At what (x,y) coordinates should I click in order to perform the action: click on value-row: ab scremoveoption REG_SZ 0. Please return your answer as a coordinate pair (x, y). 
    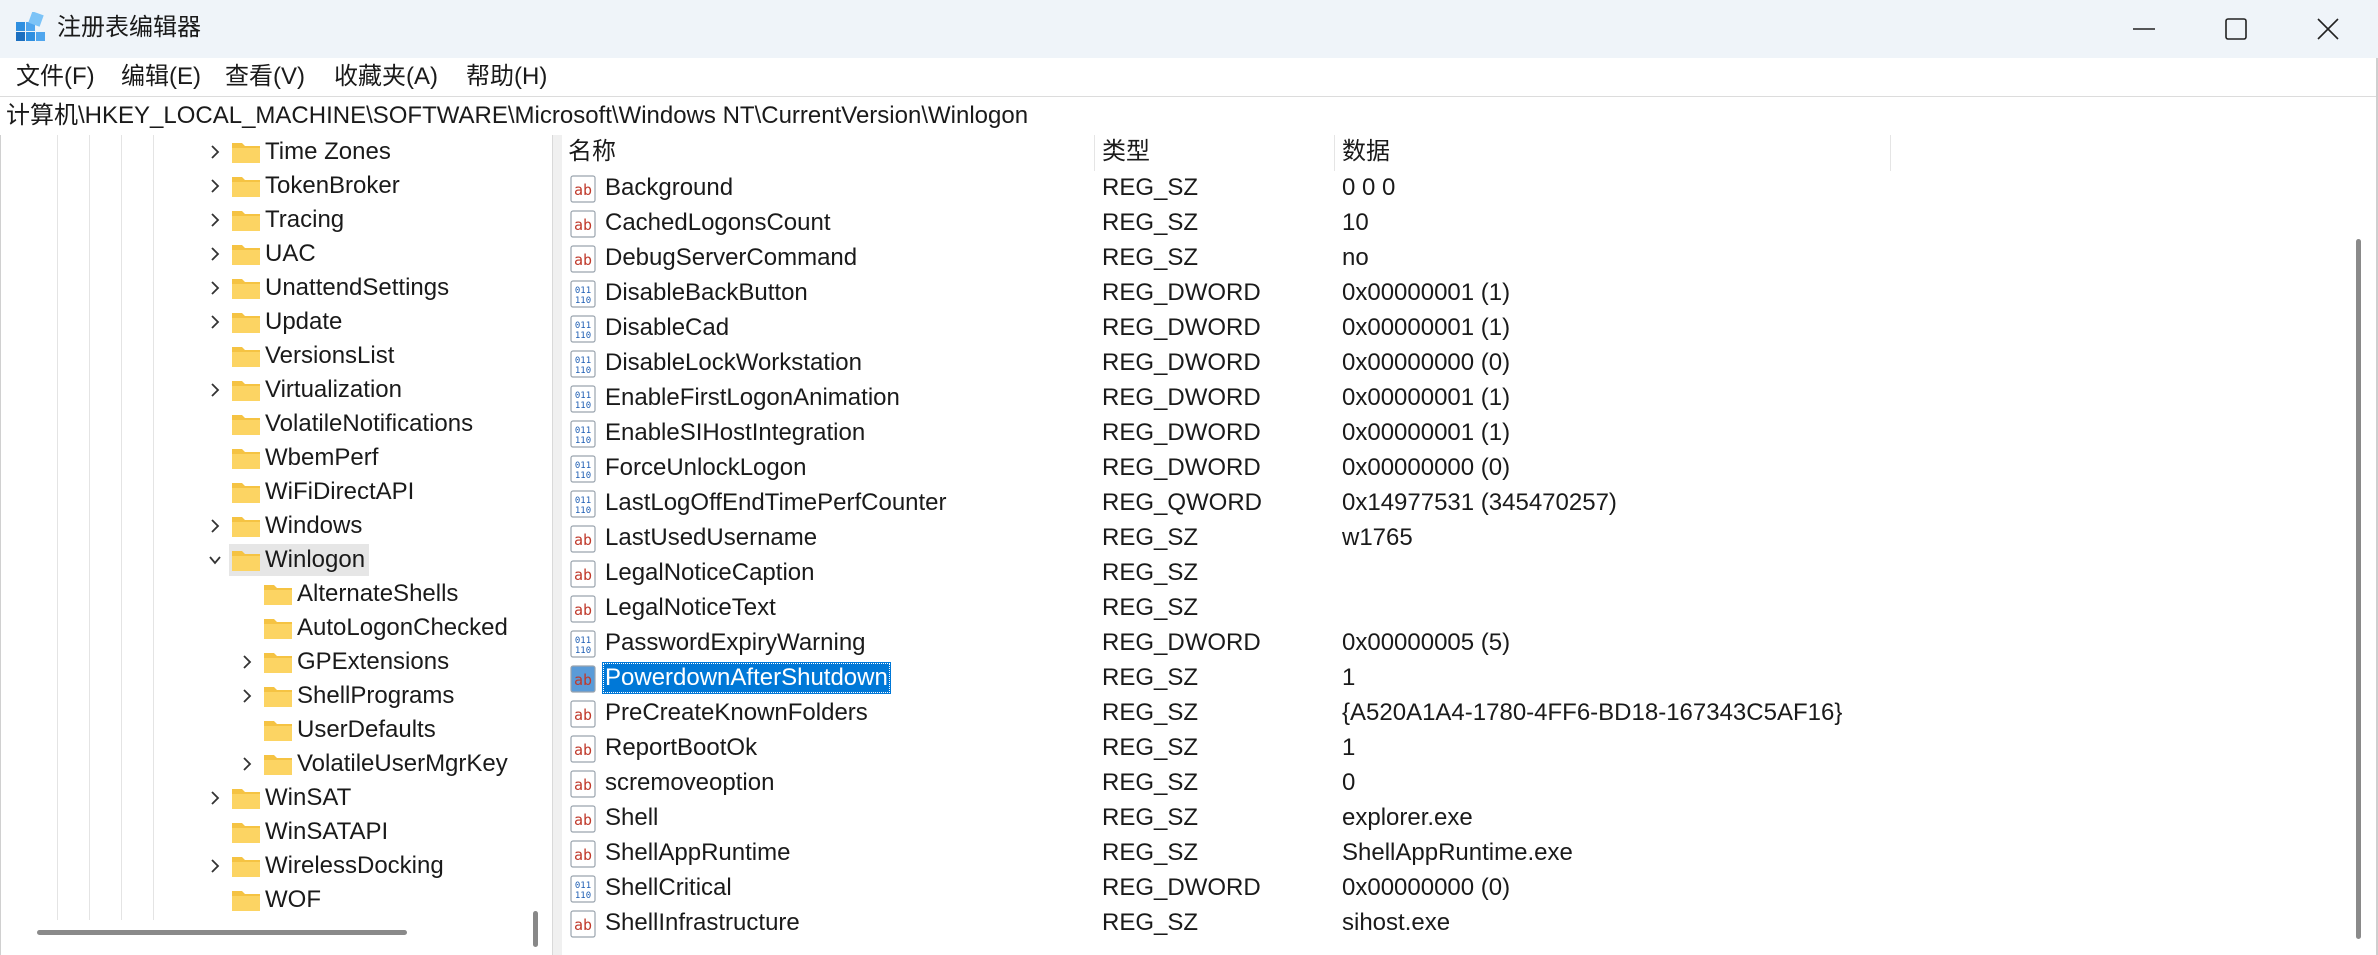
    Looking at the image, I should click on (1452, 783).